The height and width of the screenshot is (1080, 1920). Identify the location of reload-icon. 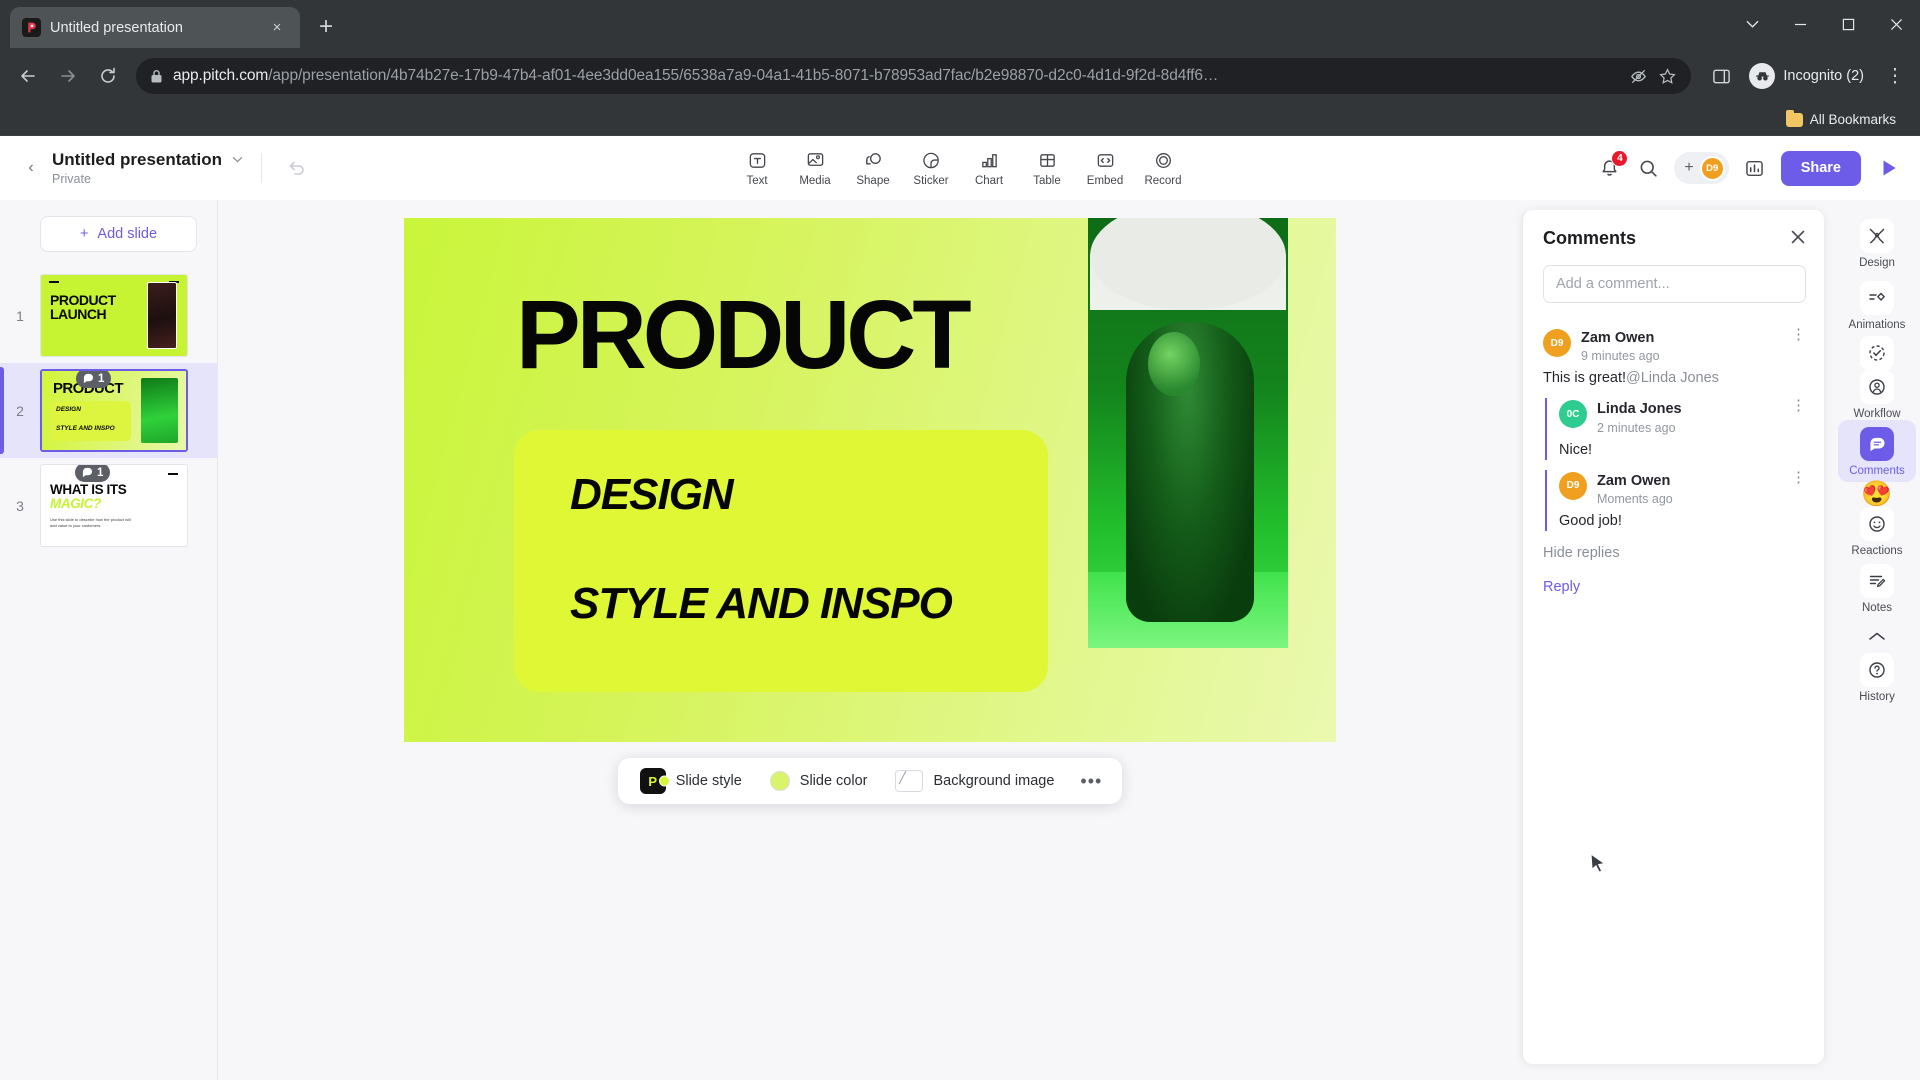
(108, 76).